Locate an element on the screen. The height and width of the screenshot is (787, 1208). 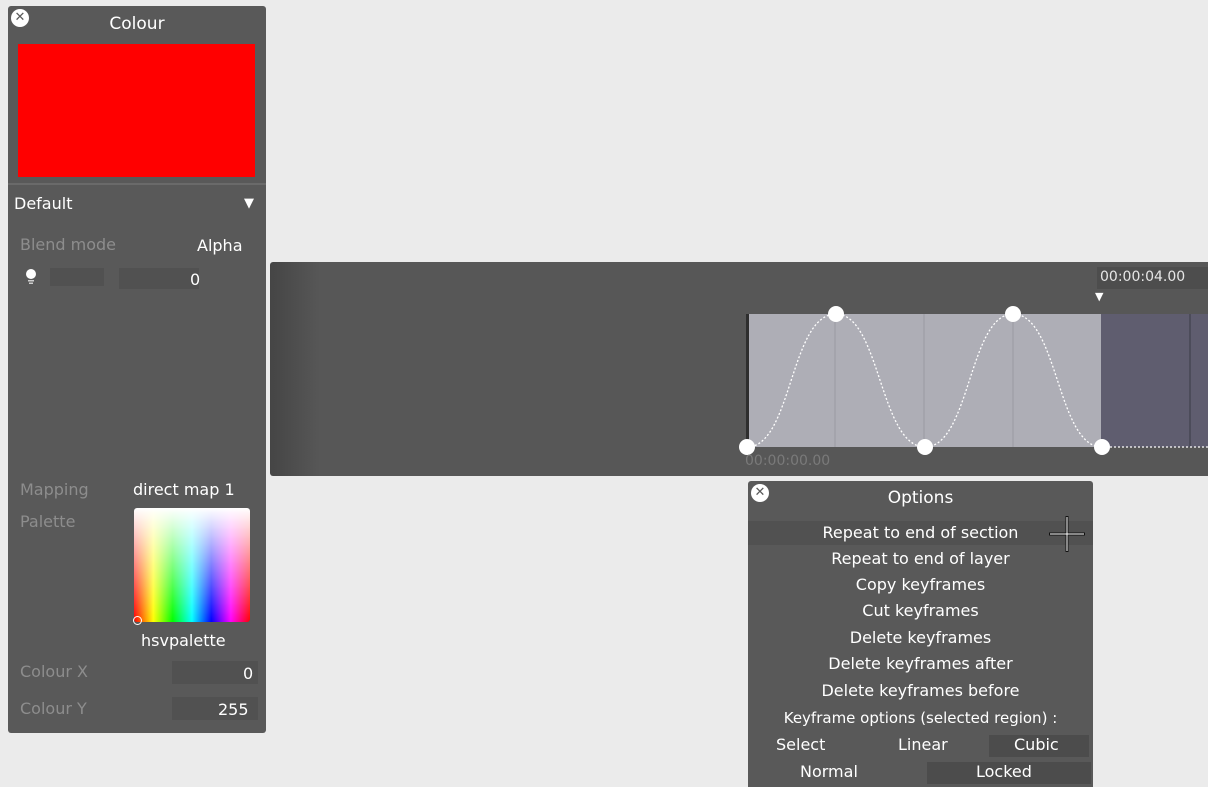
crosshair-cursor-icon is located at coordinates (1067, 534).